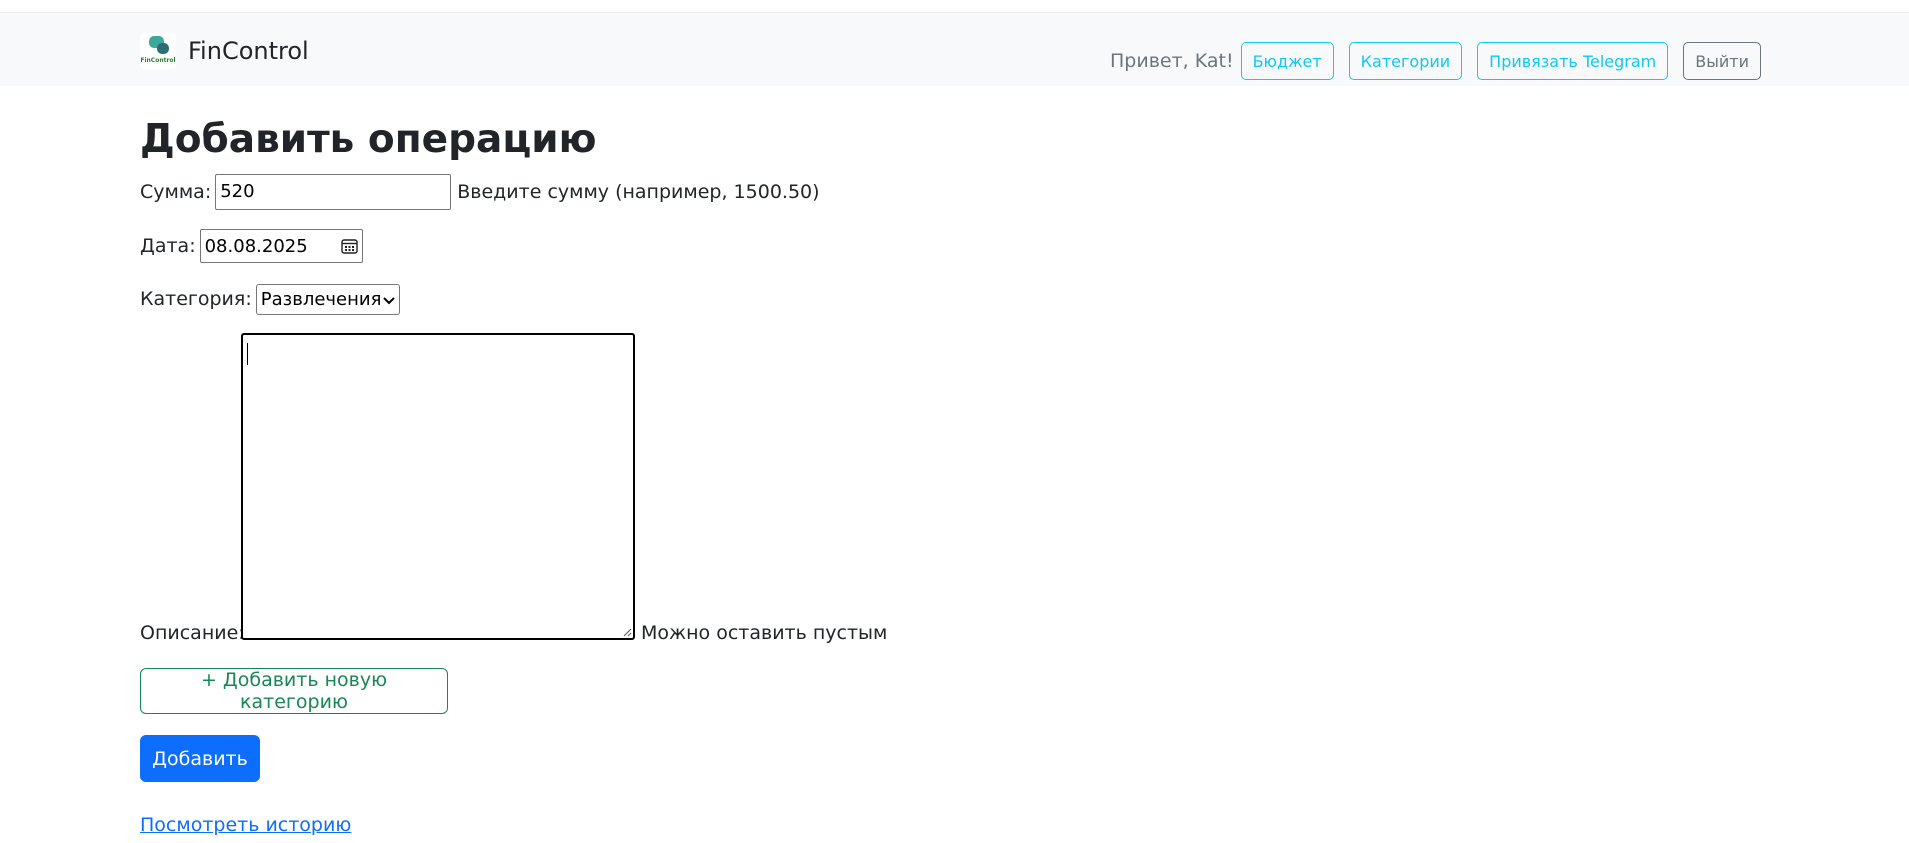 This screenshot has width=1909, height=843. Describe the element at coordinates (256, 246) in the screenshot. I see `date-value: 08.08.2025` at that location.